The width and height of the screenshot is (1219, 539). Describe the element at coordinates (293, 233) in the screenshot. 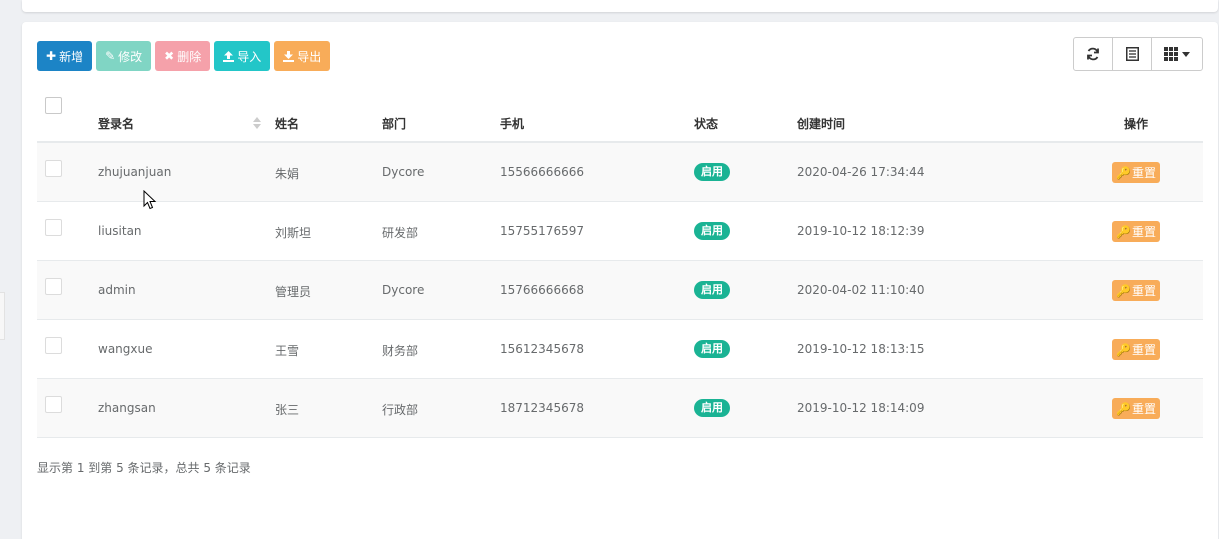

I see `cell-name: 刘斯坦` at that location.